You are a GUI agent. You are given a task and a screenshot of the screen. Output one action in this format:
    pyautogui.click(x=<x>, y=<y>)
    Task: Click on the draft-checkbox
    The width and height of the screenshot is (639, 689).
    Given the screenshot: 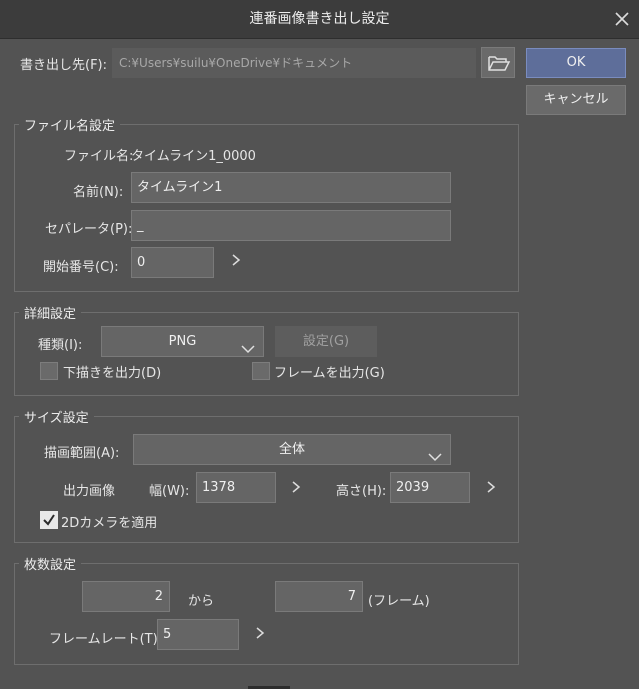 What is the action you would take?
    pyautogui.click(x=49, y=371)
    